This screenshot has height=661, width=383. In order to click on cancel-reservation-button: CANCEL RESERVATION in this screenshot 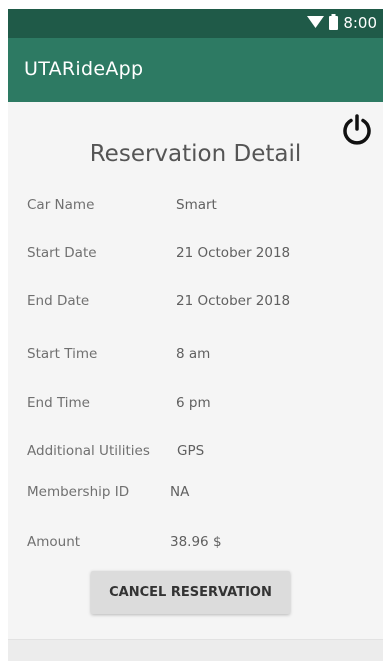, I will do `click(190, 592)`.